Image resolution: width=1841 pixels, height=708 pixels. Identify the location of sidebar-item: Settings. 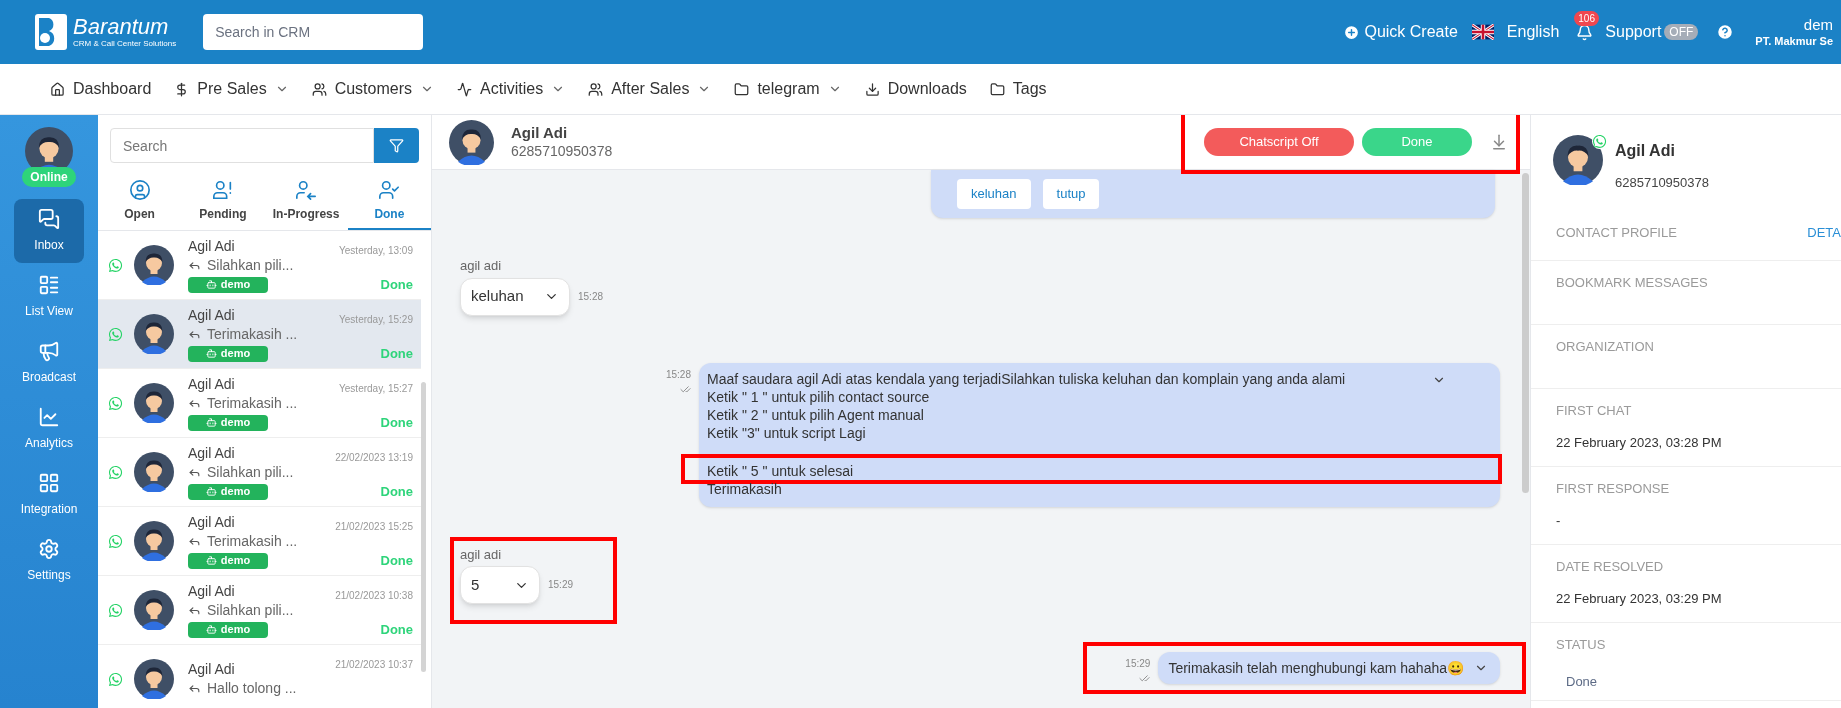
(49, 561).